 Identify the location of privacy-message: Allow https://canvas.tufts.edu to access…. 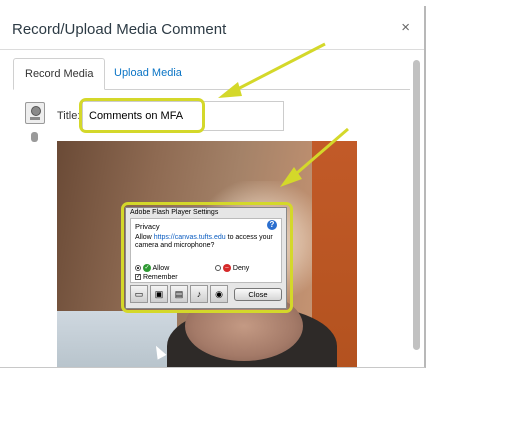
(207, 242).